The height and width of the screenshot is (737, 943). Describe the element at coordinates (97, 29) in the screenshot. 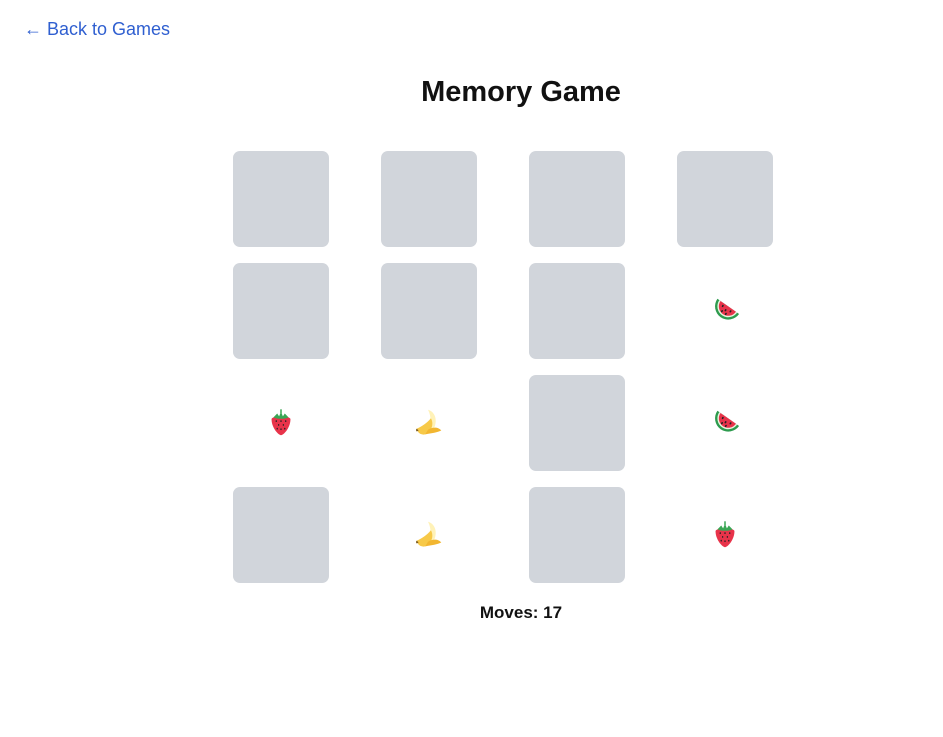

I see `back-to-games-link: ← Back to Games` at that location.